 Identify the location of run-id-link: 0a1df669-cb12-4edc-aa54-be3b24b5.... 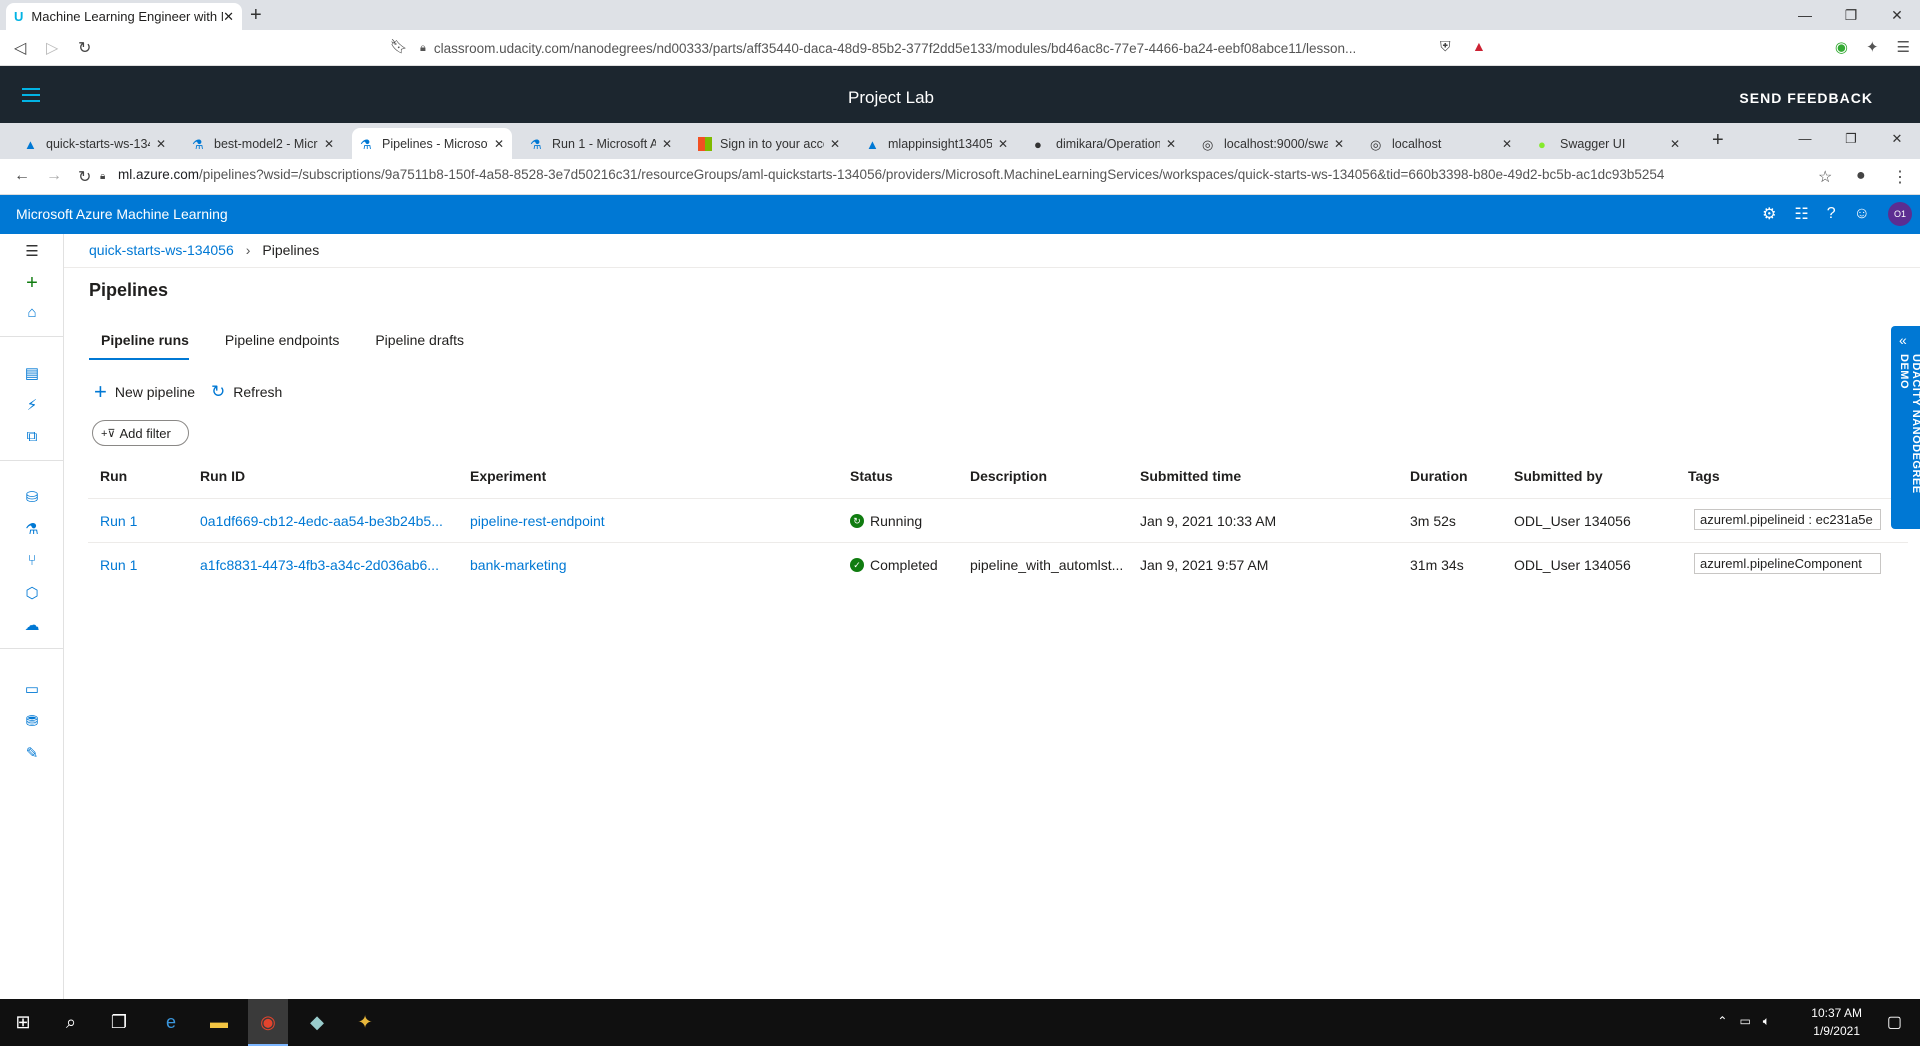
(325, 521).